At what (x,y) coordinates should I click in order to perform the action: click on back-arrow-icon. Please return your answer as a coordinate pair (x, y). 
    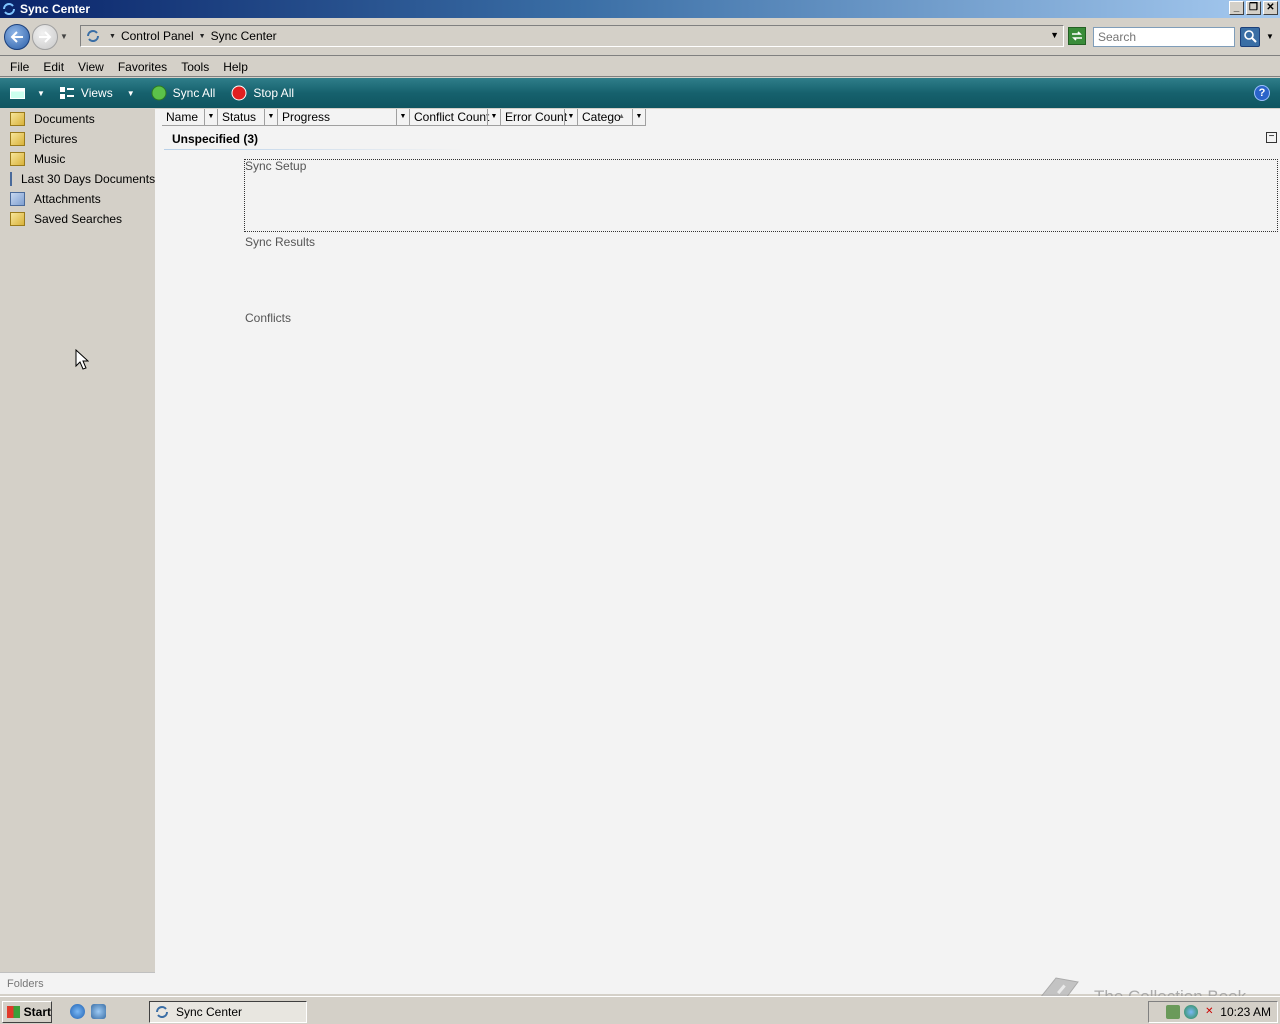
    Looking at the image, I should click on (16, 36).